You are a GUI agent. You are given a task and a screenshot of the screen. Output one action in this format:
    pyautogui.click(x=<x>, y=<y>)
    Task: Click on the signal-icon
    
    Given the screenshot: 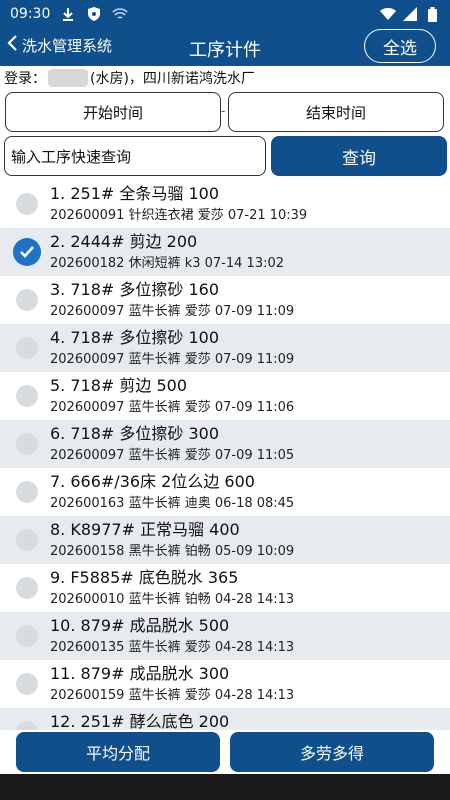 What is the action you would take?
    pyautogui.click(x=410, y=14)
    